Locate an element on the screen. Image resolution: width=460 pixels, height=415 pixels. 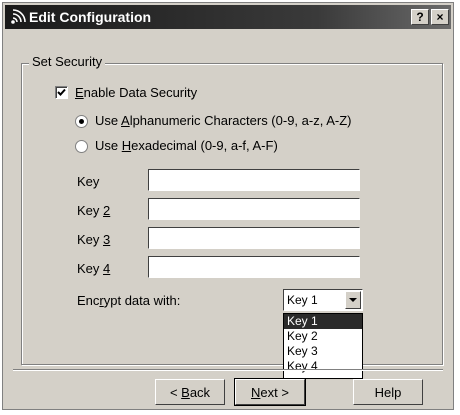
help-title-button: ? is located at coordinates (420, 17).